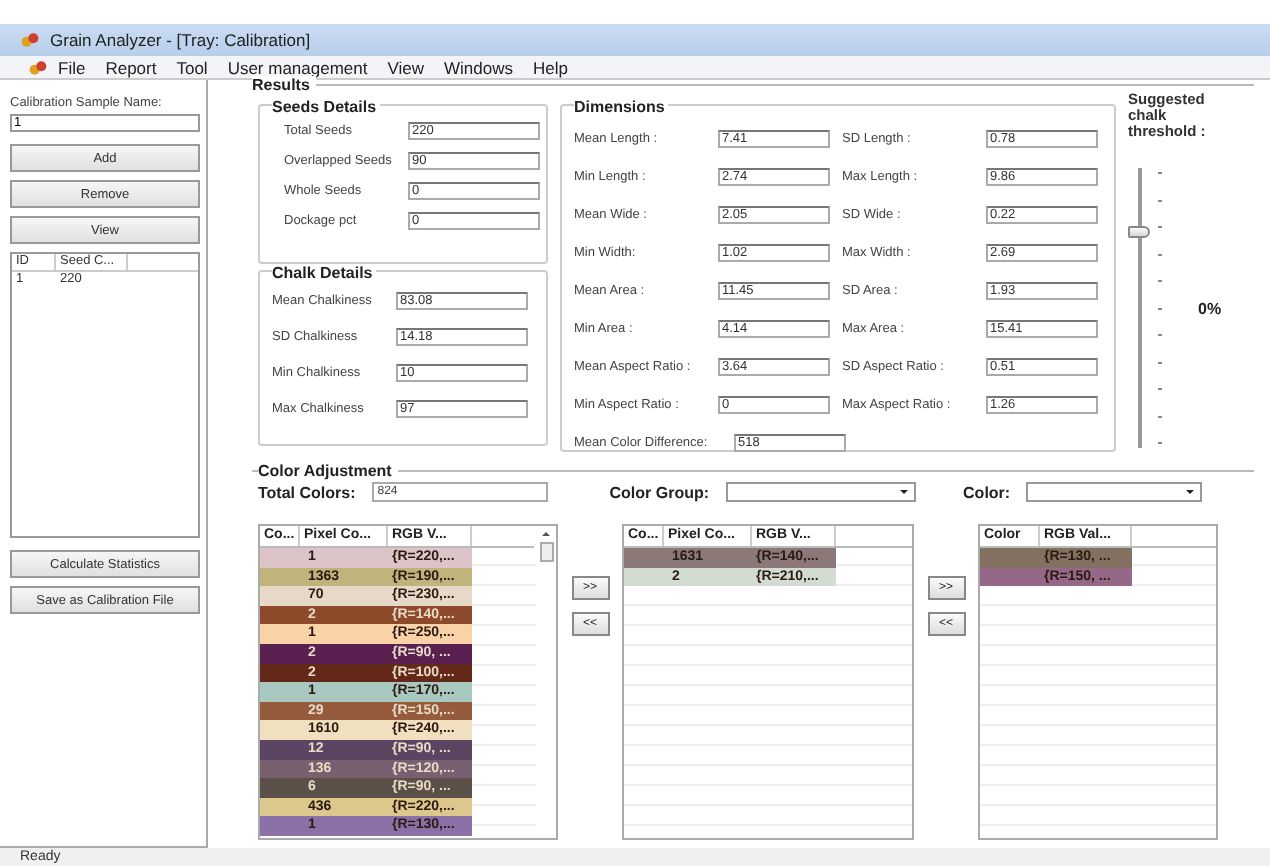 This screenshot has width=1270, height=866. I want to click on color-dropdown, so click(1114, 492).